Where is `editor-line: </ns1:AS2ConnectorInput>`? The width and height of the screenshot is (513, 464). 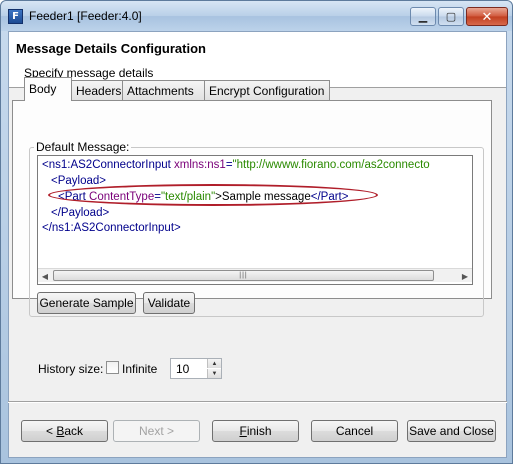 editor-line: </ns1:AS2ConnectorInput> is located at coordinates (111, 228).